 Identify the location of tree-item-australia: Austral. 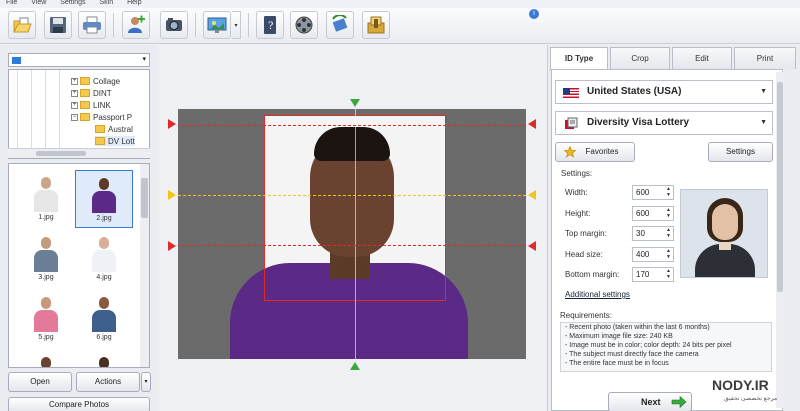
(114, 129).